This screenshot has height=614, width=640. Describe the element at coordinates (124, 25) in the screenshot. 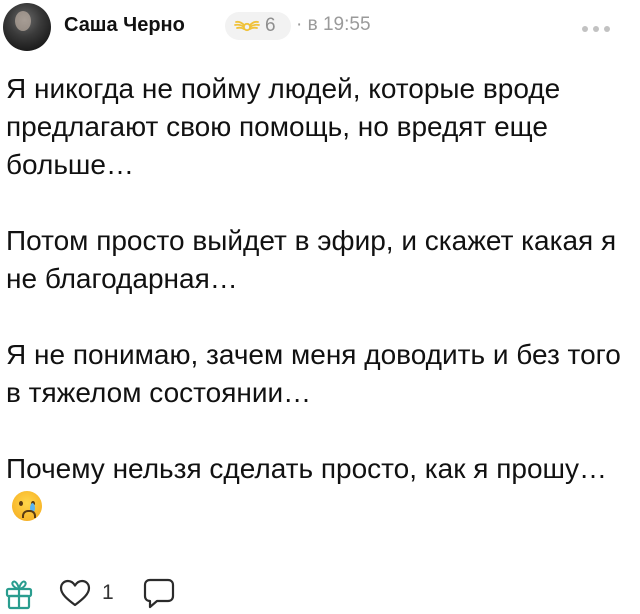

I see `author-name: Саша Черно` at that location.